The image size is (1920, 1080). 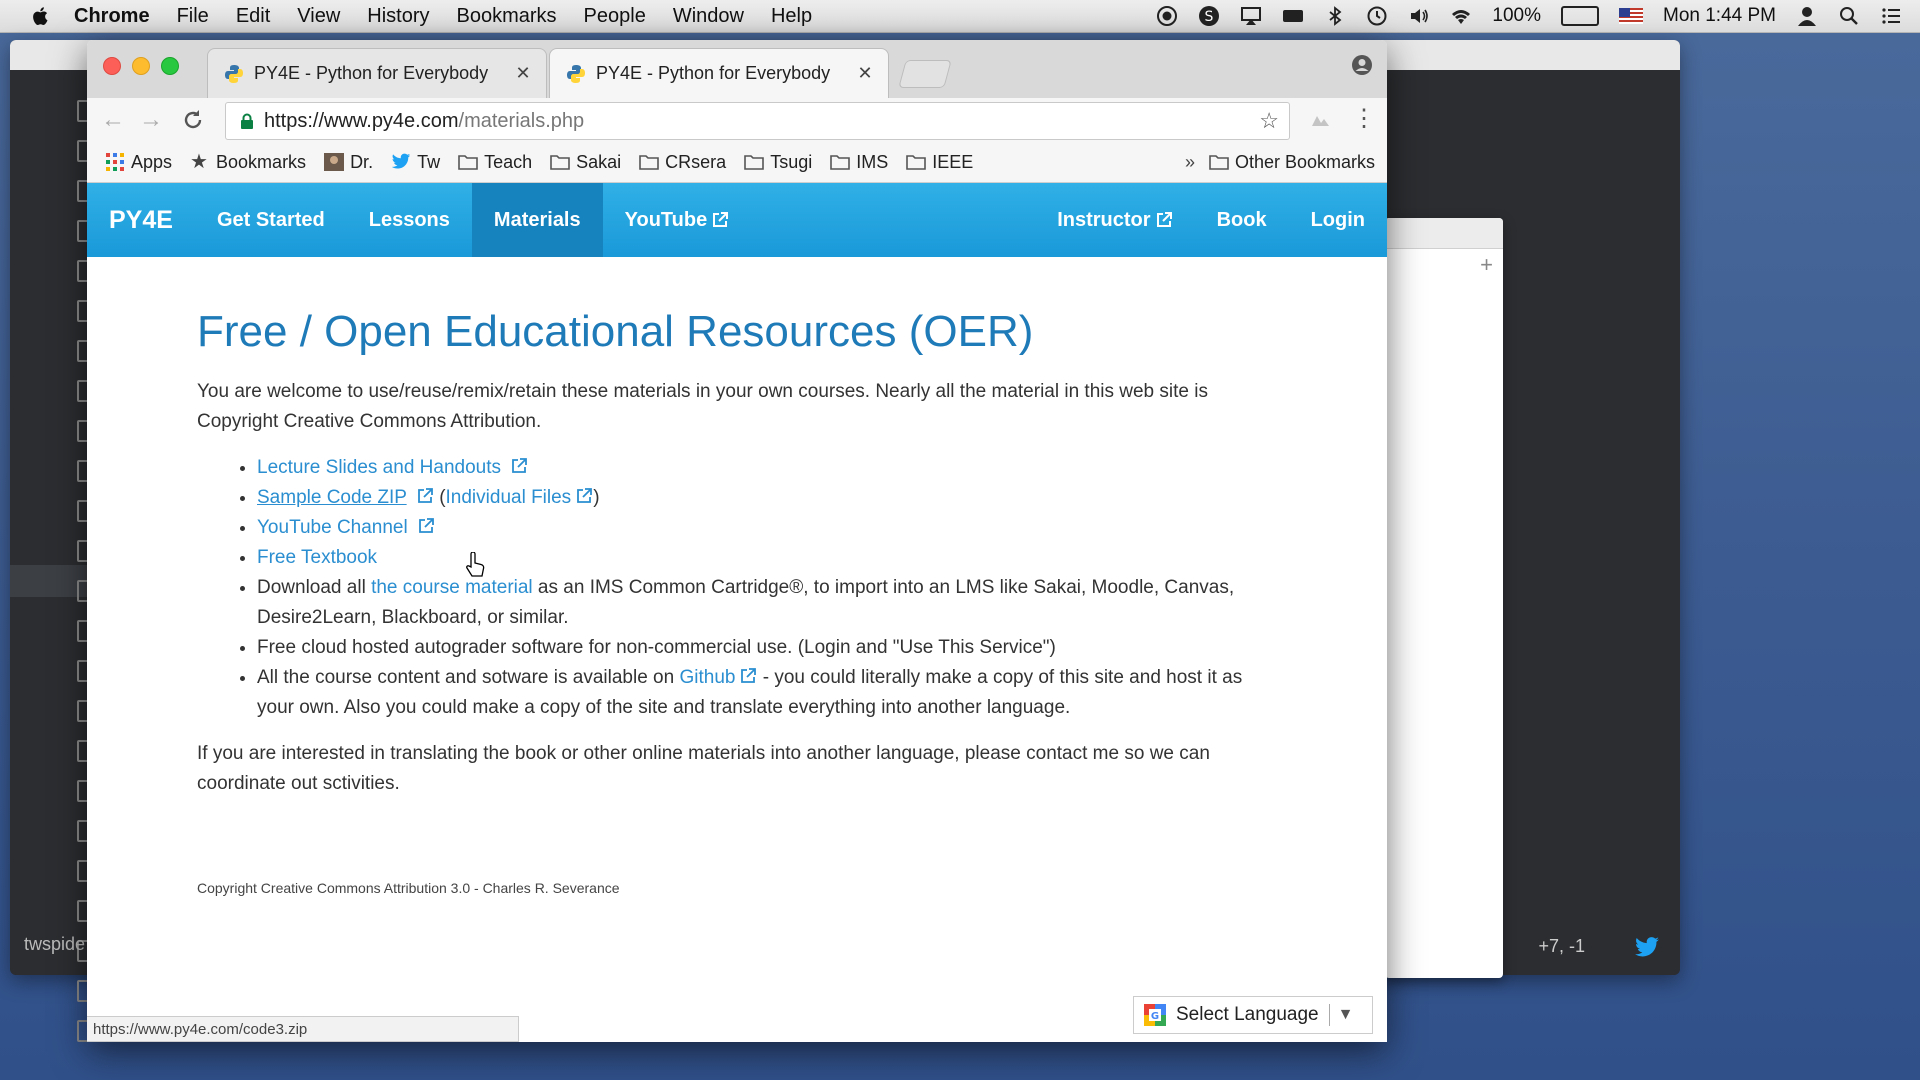 I want to click on menu-people: People, so click(x=615, y=16).